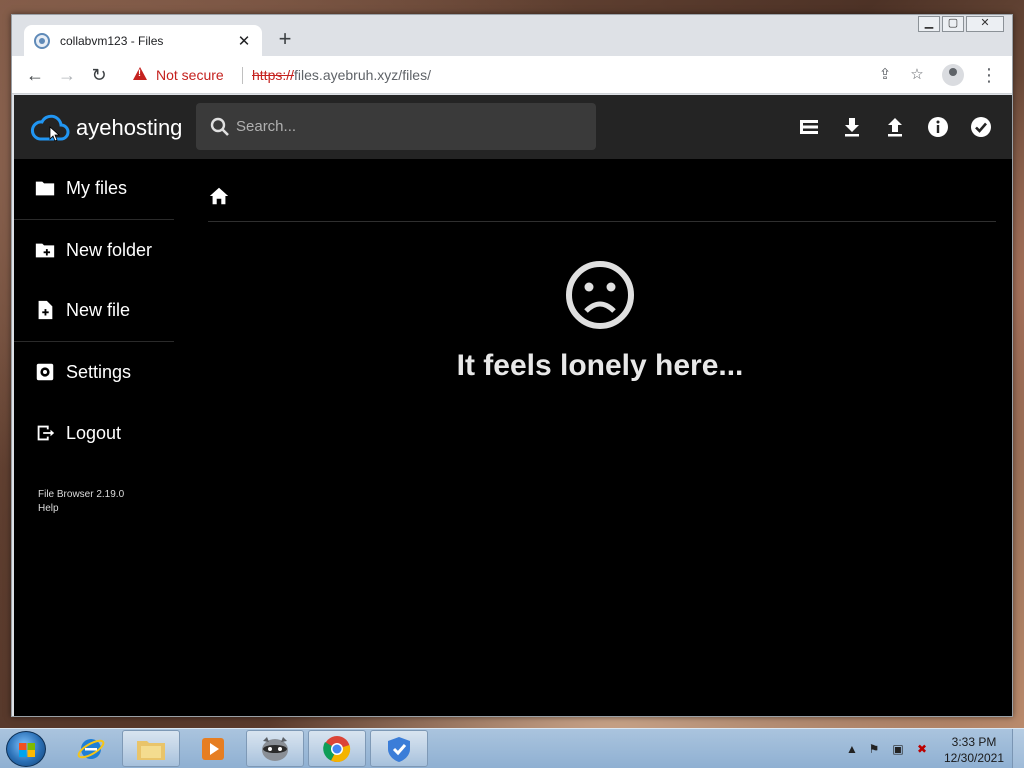 The height and width of the screenshot is (768, 1024). I want to click on sidebar-item-logout: Logout, so click(95, 433).